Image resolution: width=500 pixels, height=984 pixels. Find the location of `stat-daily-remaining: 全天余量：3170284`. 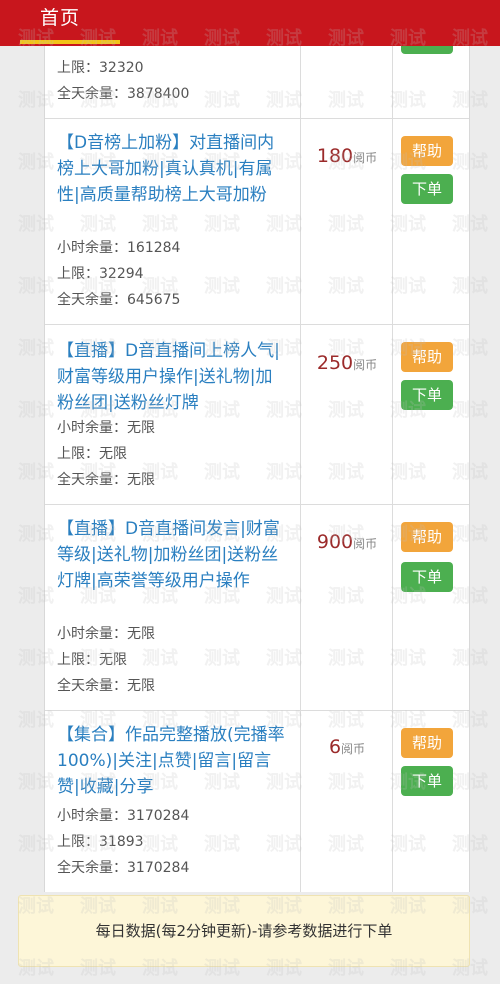

stat-daily-remaining: 全天余量：3170284 is located at coordinates (123, 868).